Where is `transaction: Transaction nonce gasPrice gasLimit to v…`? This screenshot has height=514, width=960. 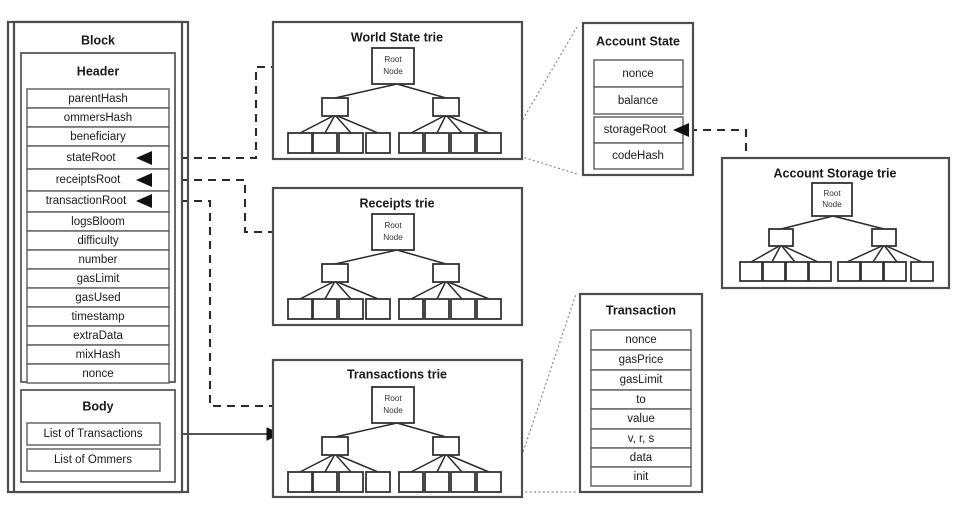
transaction: Transaction nonce gasPrice gasLimit to v… is located at coordinates (641, 393).